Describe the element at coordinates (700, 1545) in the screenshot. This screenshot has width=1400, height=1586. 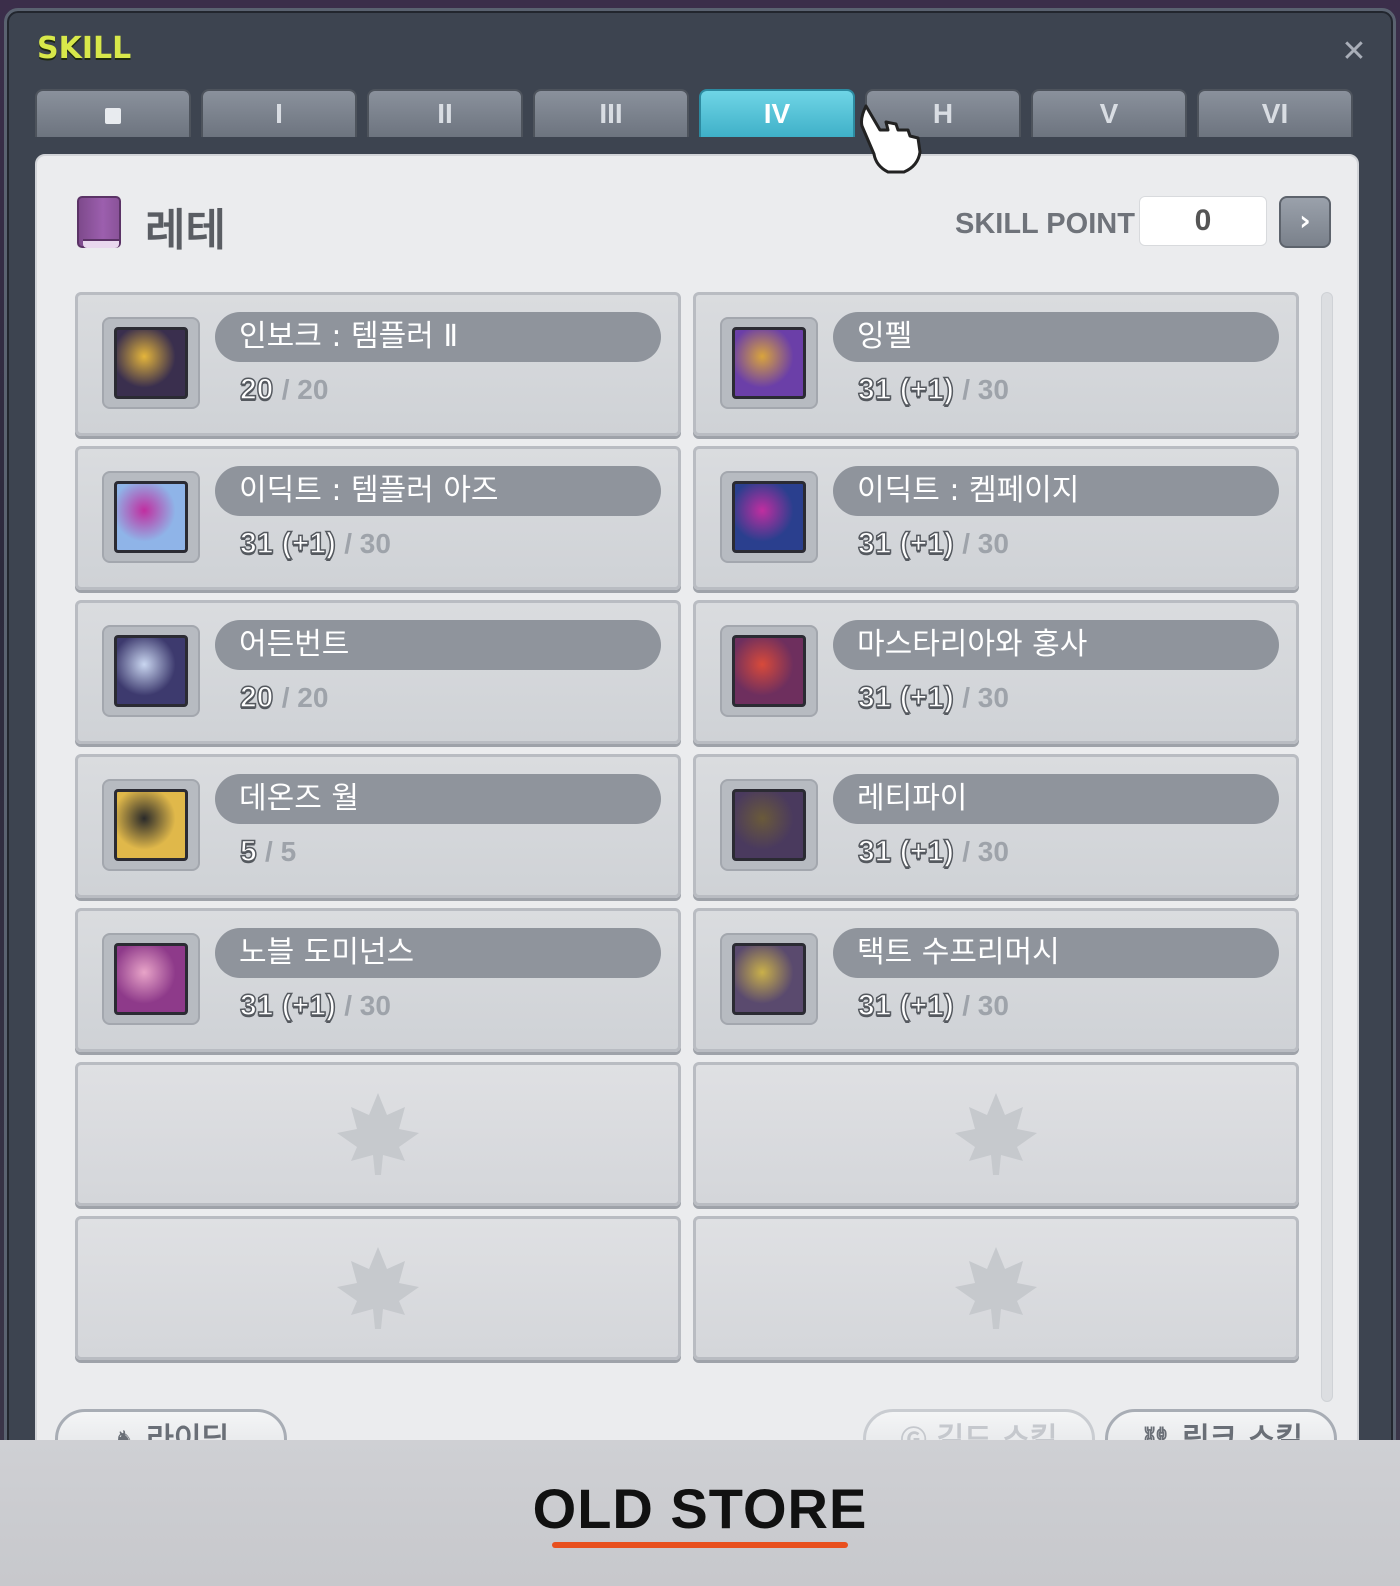
I see `footer-underline` at that location.